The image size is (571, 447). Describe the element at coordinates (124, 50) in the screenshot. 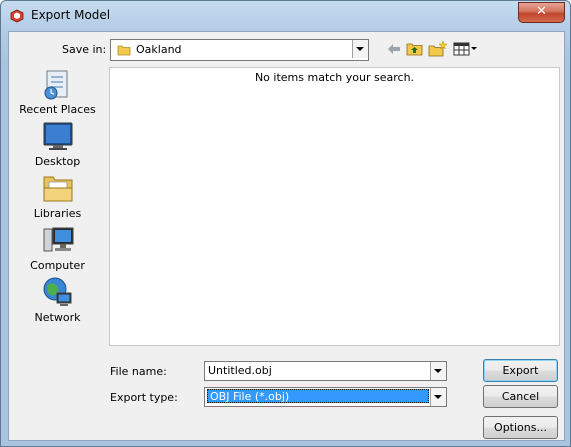

I see `folder-icon` at that location.